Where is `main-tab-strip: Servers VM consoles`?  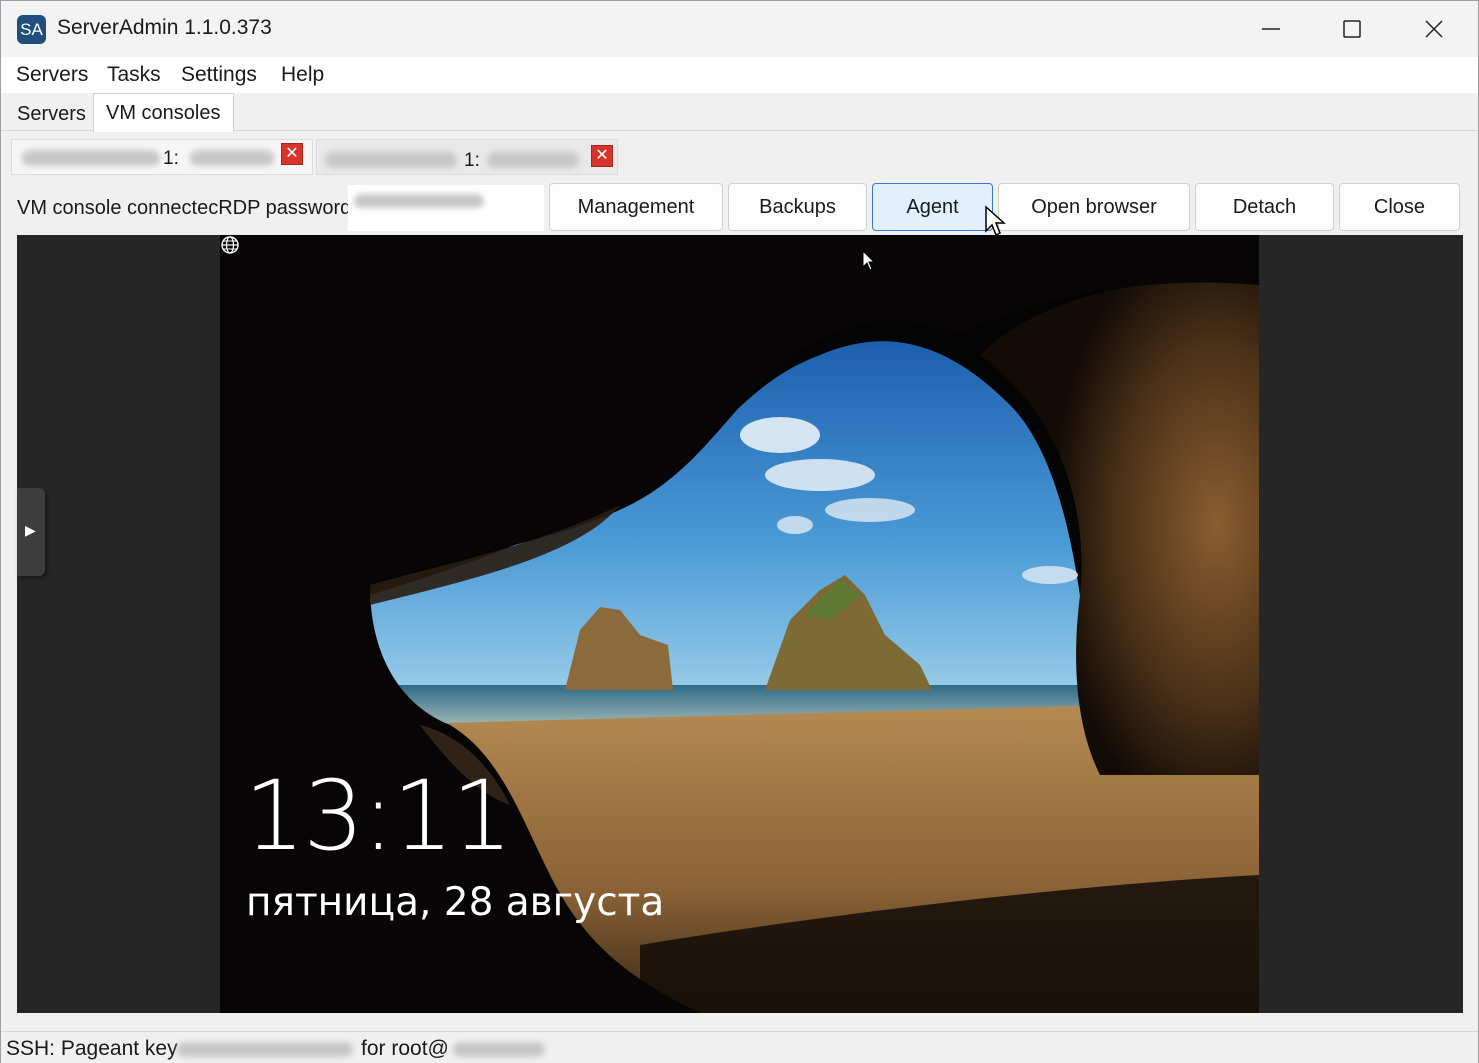
main-tab-strip: Servers VM consoles is located at coordinates (739, 112).